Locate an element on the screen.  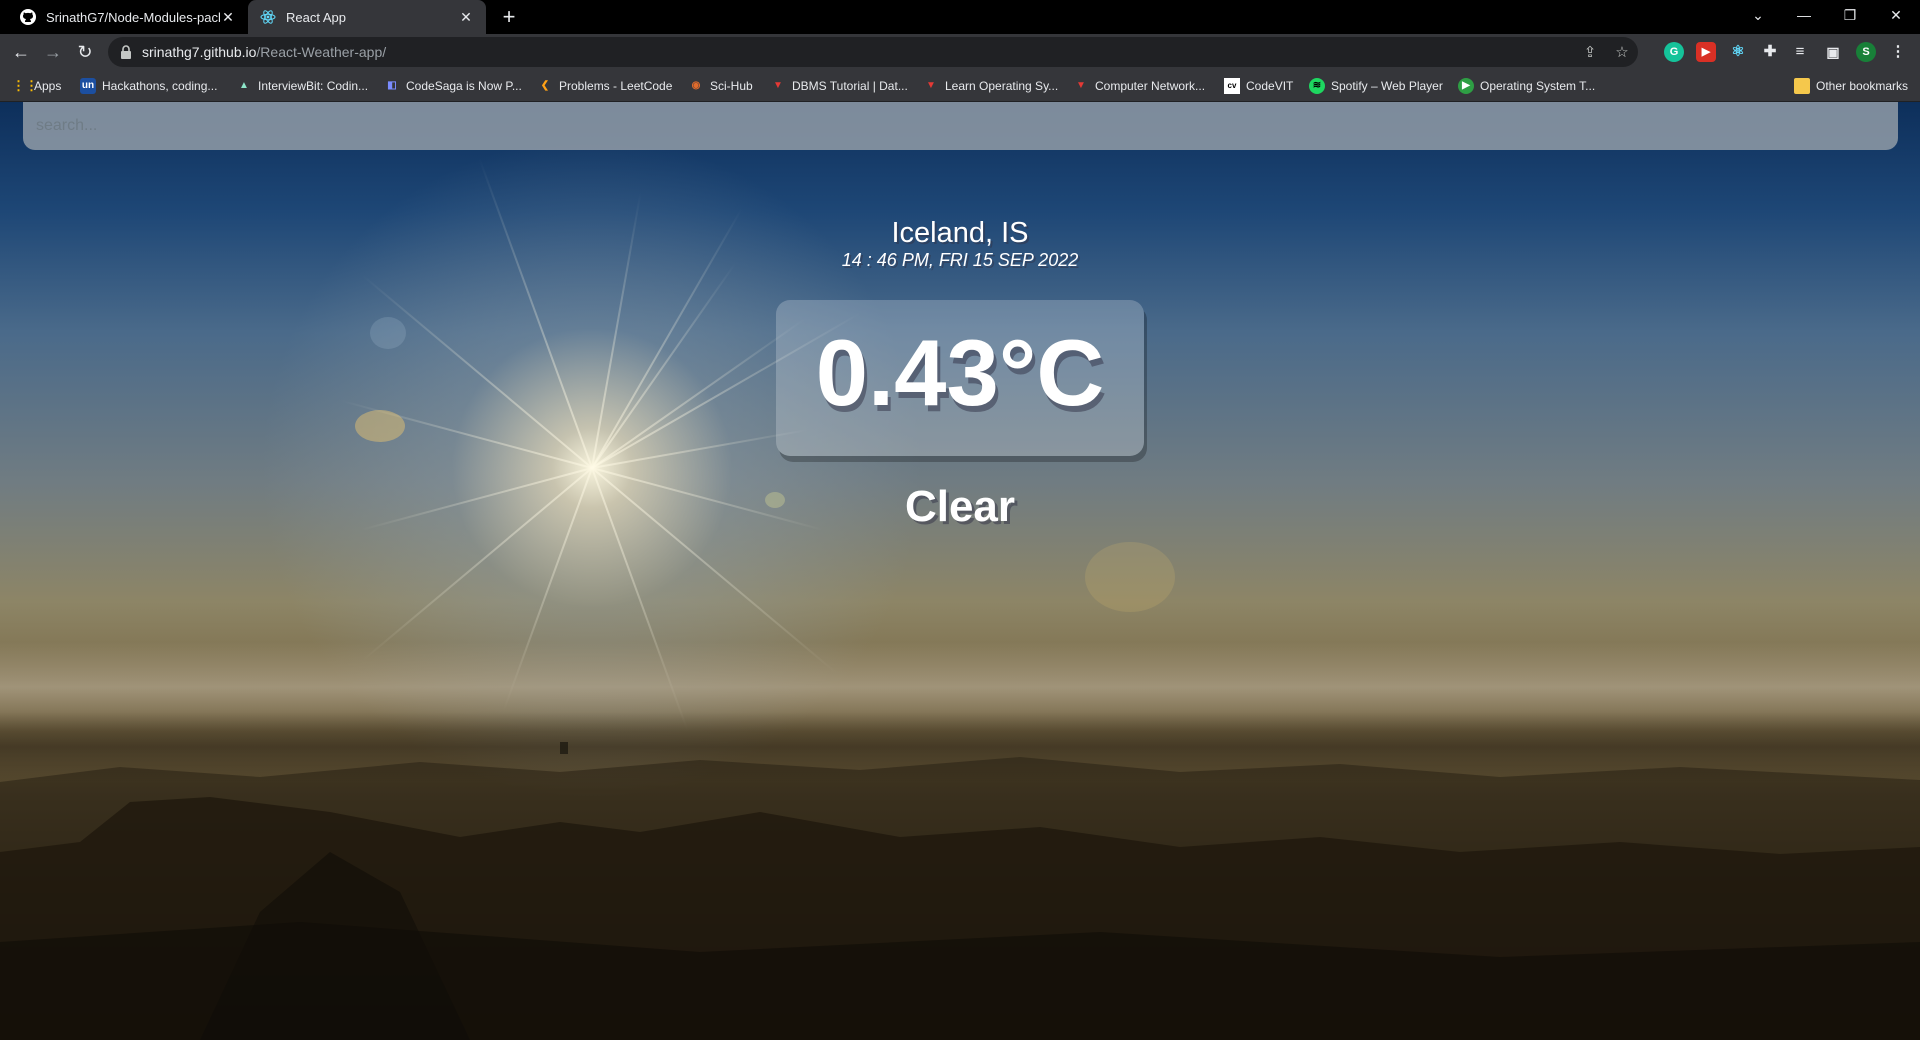
scihub-icon: ◉ is located at coordinates (696, 85).